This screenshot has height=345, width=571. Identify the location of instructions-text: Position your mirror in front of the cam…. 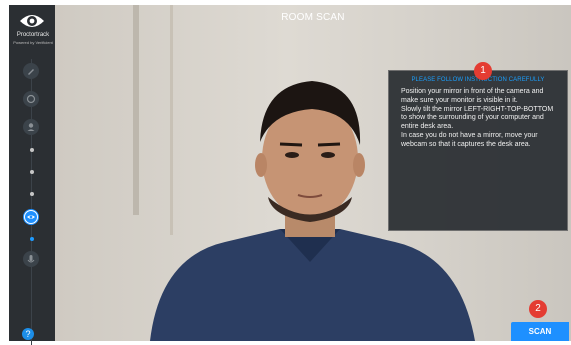
(477, 118).